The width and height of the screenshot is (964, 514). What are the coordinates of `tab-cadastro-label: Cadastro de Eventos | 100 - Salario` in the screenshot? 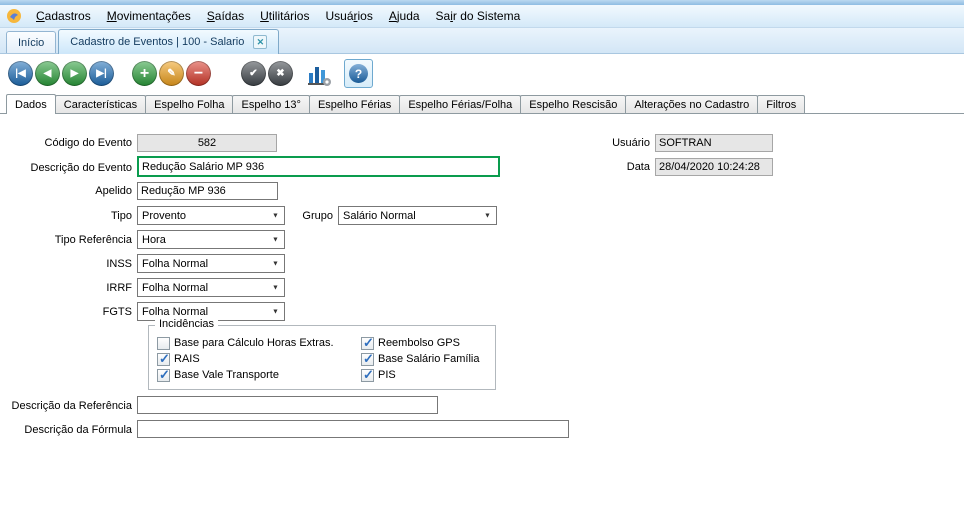 It's located at (157, 42).